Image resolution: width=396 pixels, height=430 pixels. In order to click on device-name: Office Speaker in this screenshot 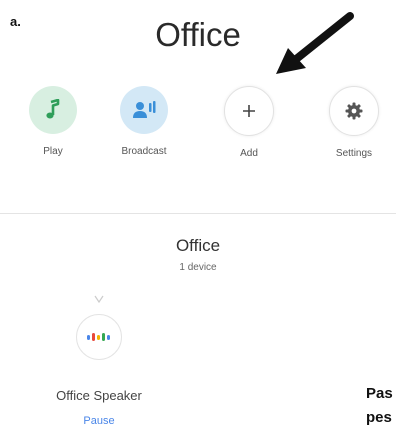, I will do `click(99, 395)`.